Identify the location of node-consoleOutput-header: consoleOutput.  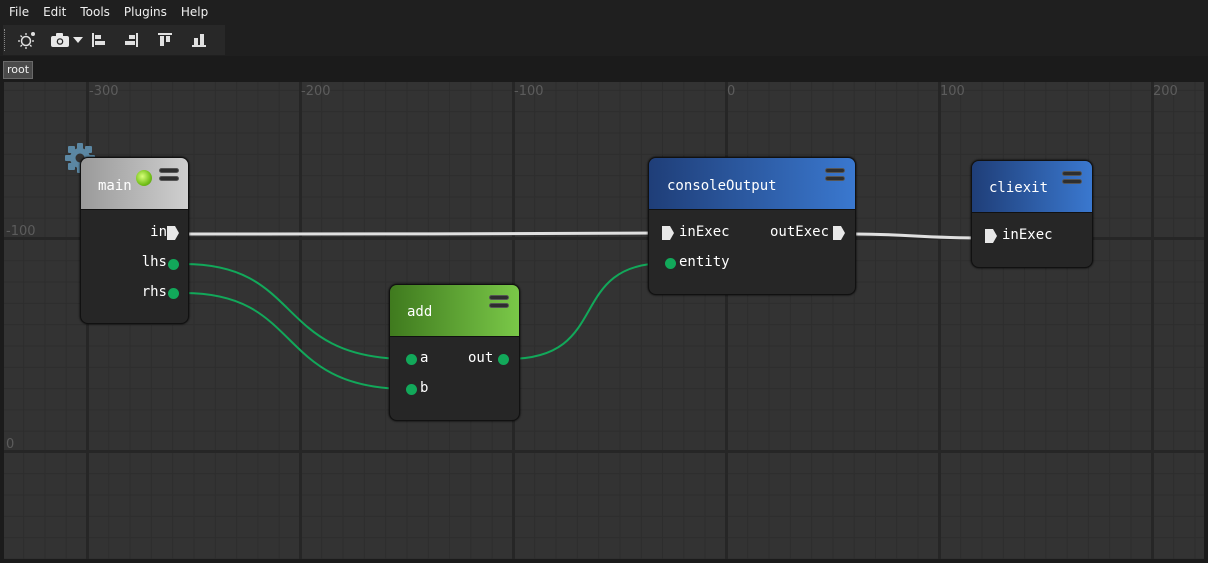
(752, 184).